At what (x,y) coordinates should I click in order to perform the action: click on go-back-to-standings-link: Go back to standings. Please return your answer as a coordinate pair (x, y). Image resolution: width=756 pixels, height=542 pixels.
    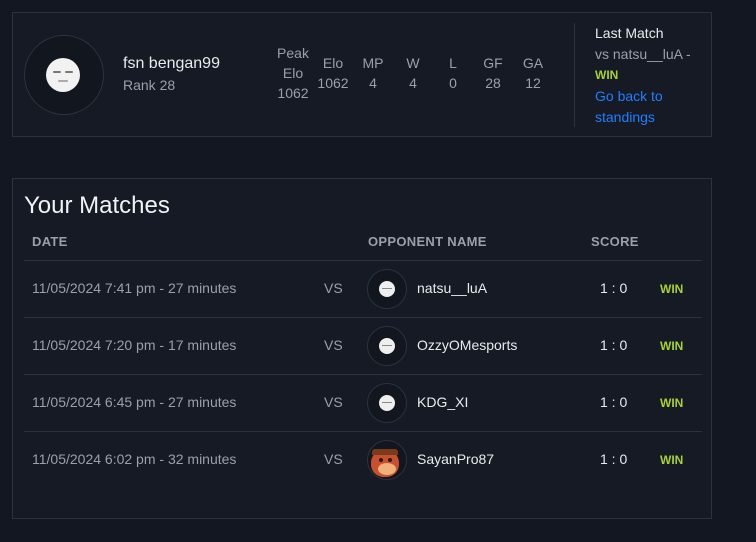
    Looking at the image, I should click on (651, 107).